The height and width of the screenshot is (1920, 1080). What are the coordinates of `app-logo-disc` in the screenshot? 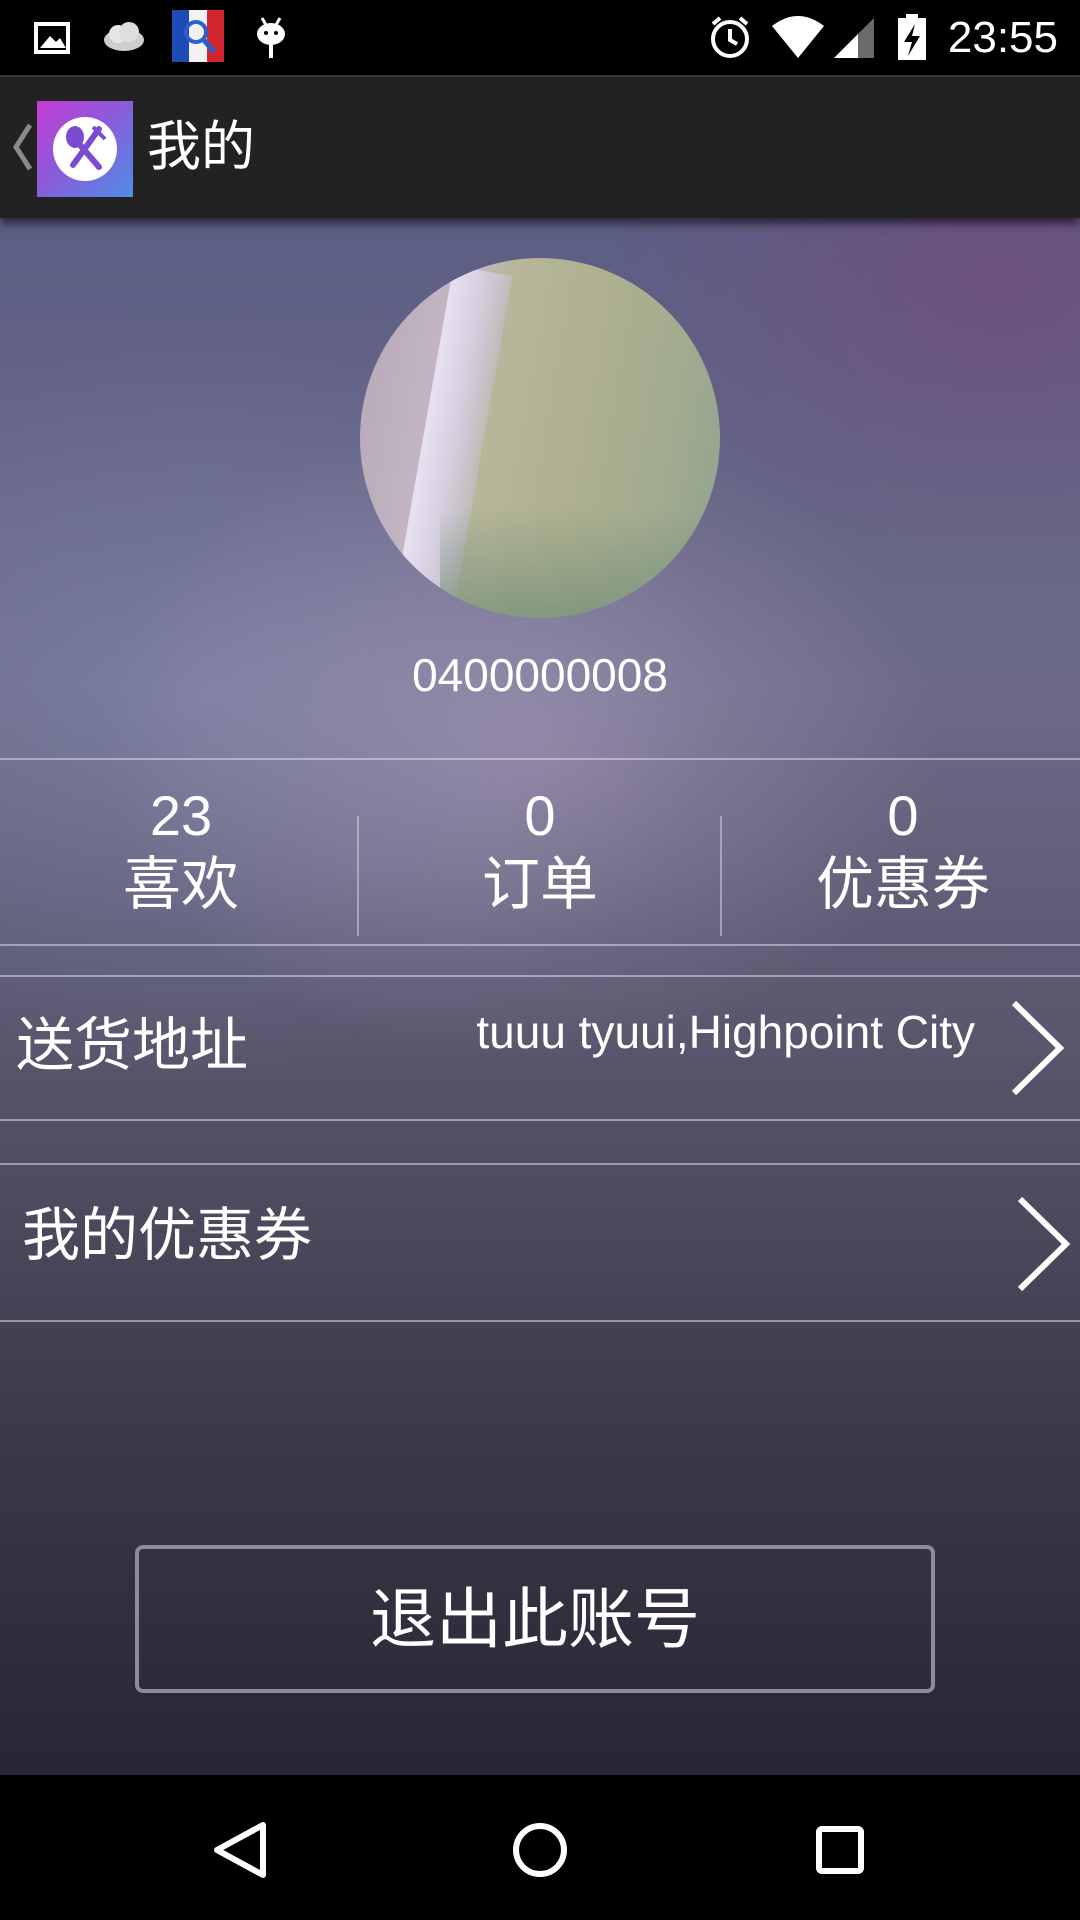 It's located at (85, 149).